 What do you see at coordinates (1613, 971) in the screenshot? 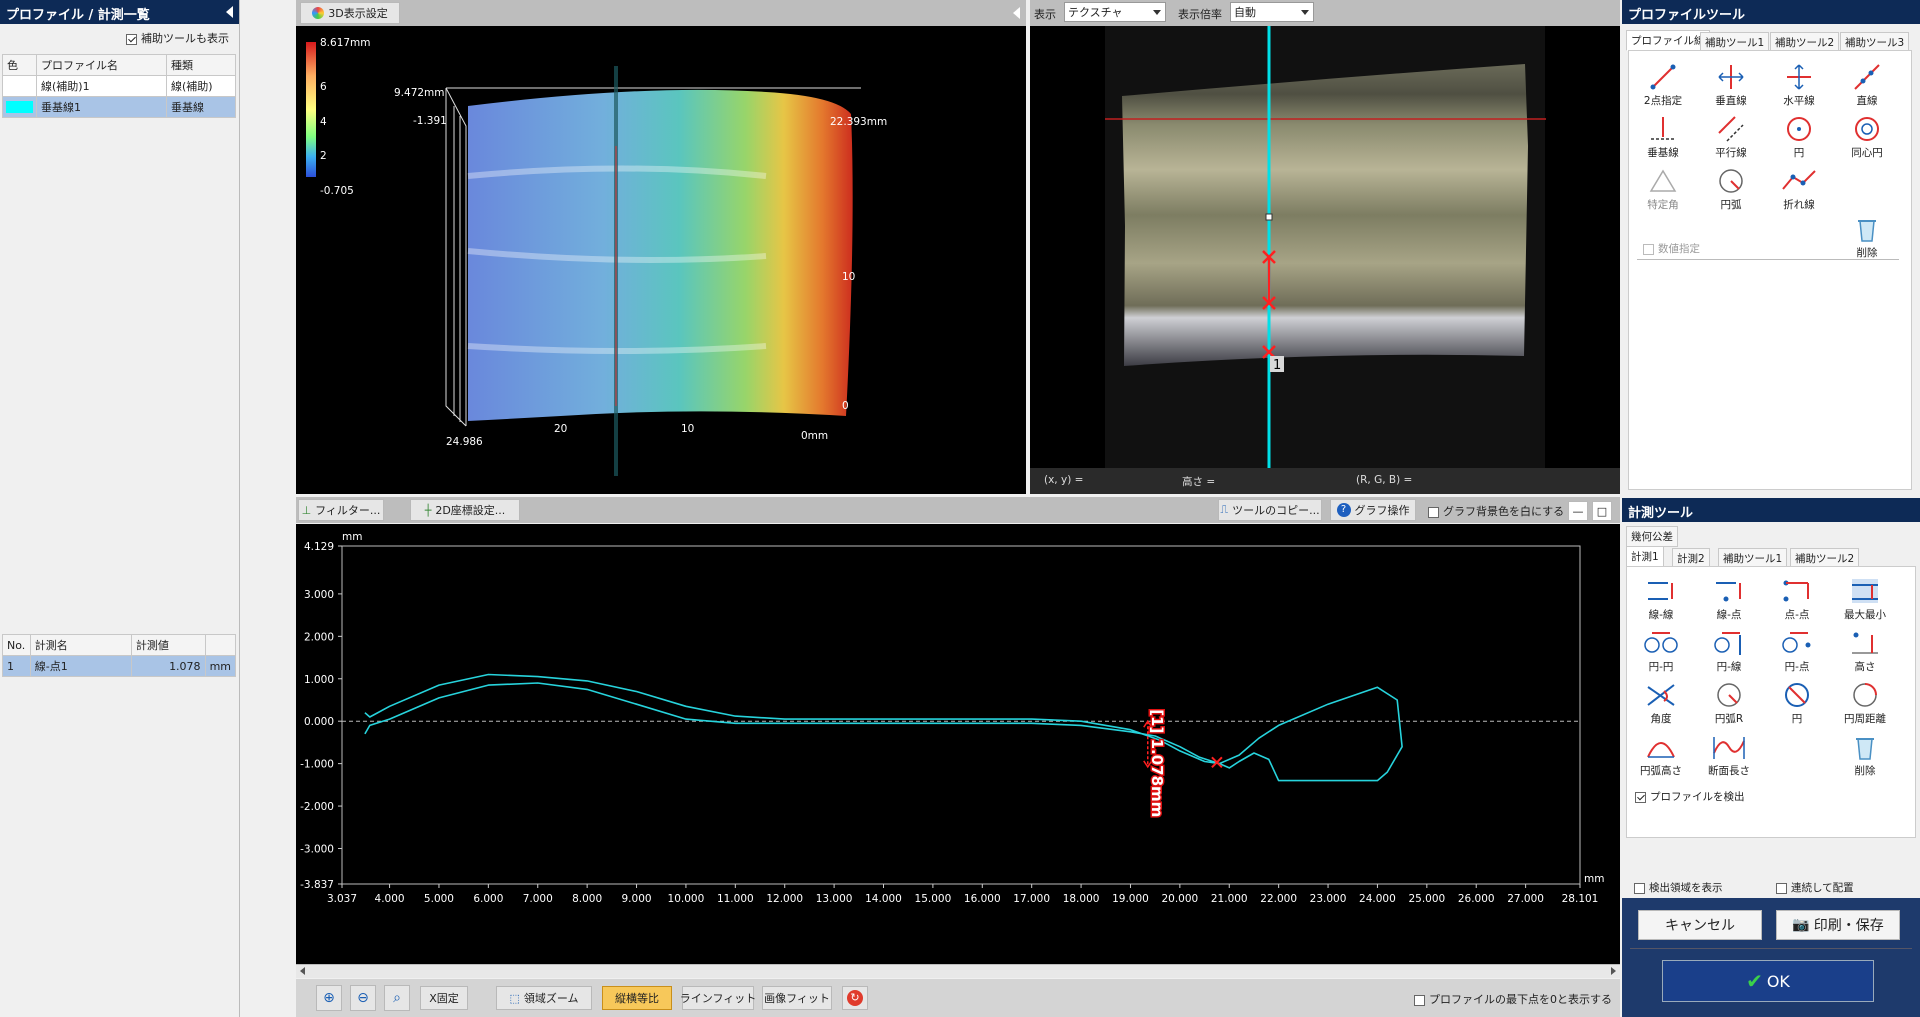
I see `scroll-right-arrow` at bounding box center [1613, 971].